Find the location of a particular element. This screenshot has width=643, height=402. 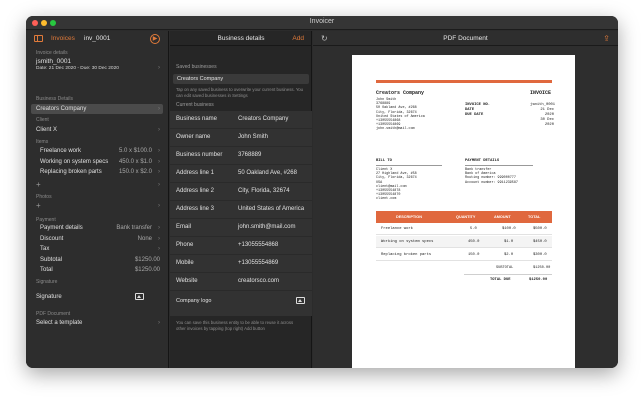

section-invoice-details: Invoice details is located at coordinates (52, 53).